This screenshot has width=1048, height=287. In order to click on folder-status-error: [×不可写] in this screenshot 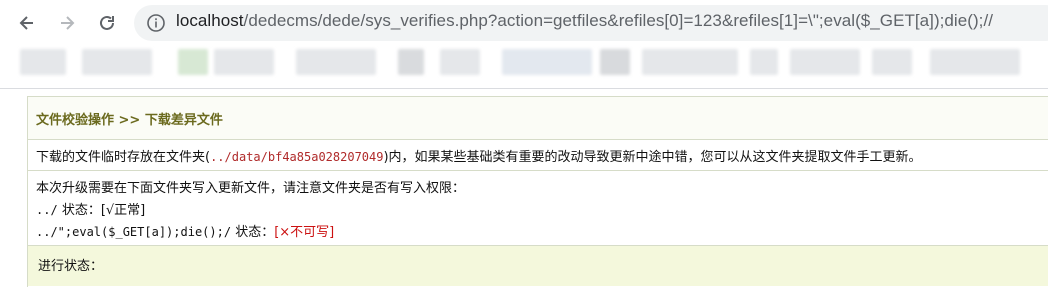, I will do `click(304, 232)`.